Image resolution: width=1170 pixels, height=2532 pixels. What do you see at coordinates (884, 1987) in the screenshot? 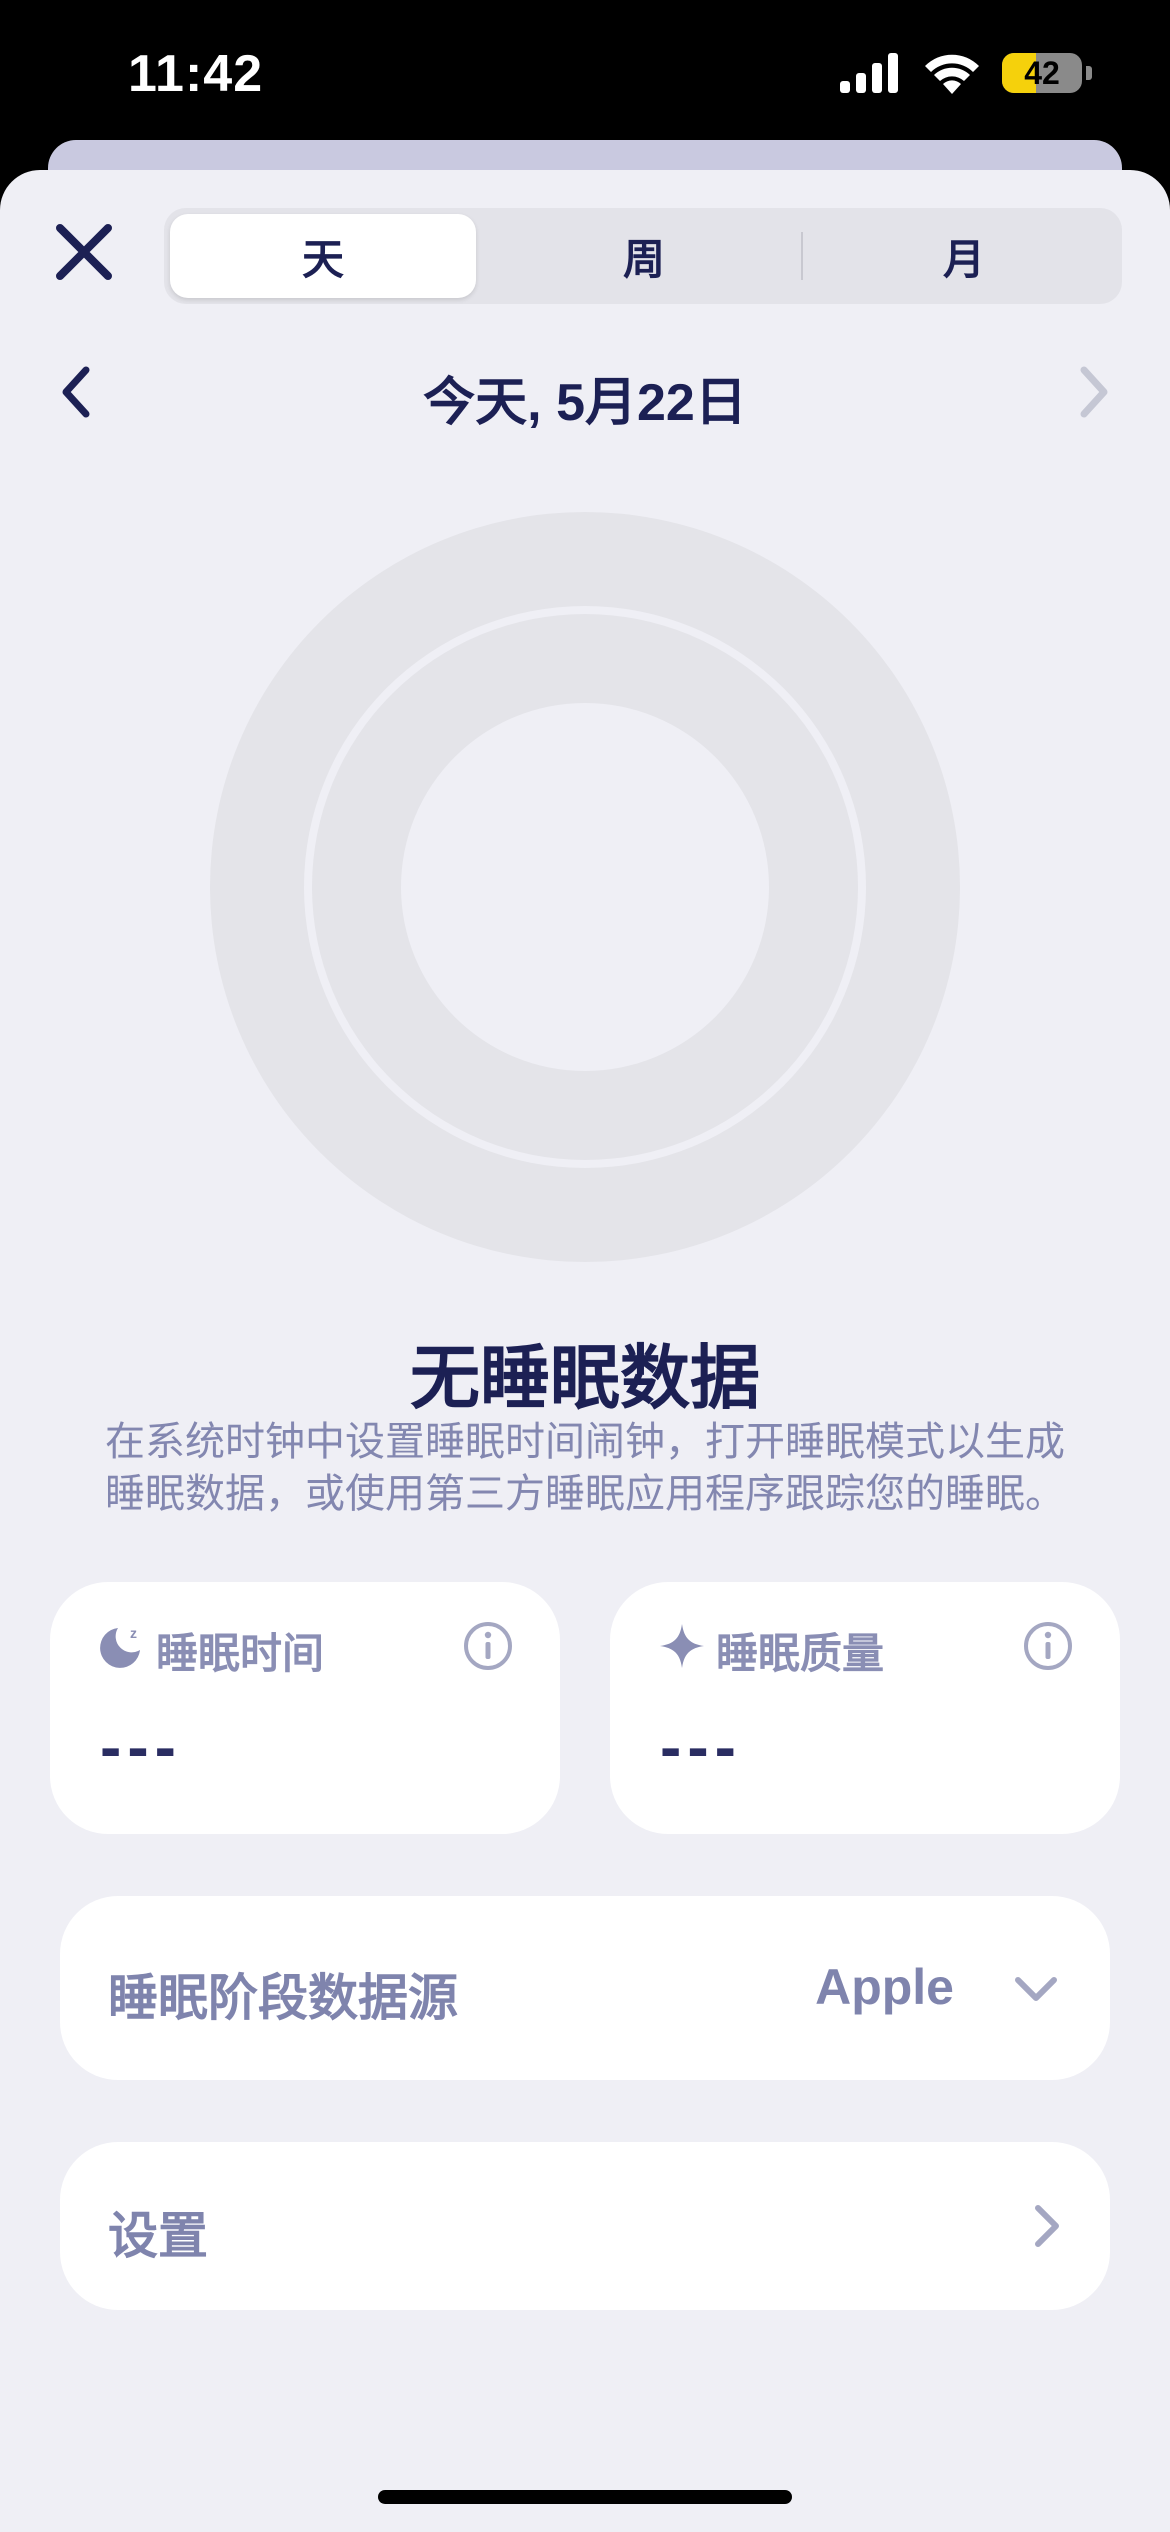
I see `data-source-value: Apple` at bounding box center [884, 1987].